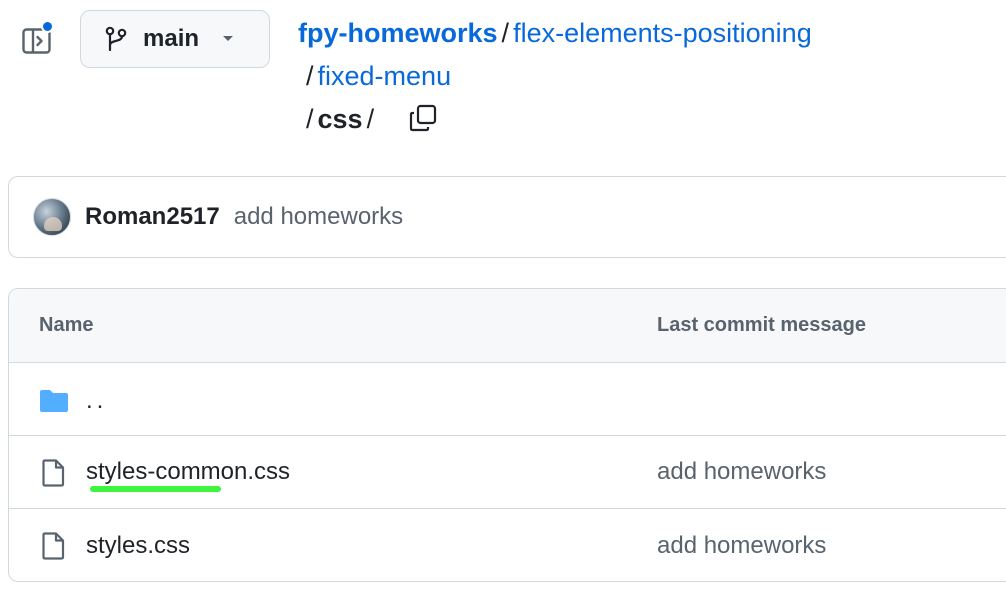 The image size is (1006, 592). I want to click on latest-commit-box: Roman2517 add homeworks, so click(507, 217).